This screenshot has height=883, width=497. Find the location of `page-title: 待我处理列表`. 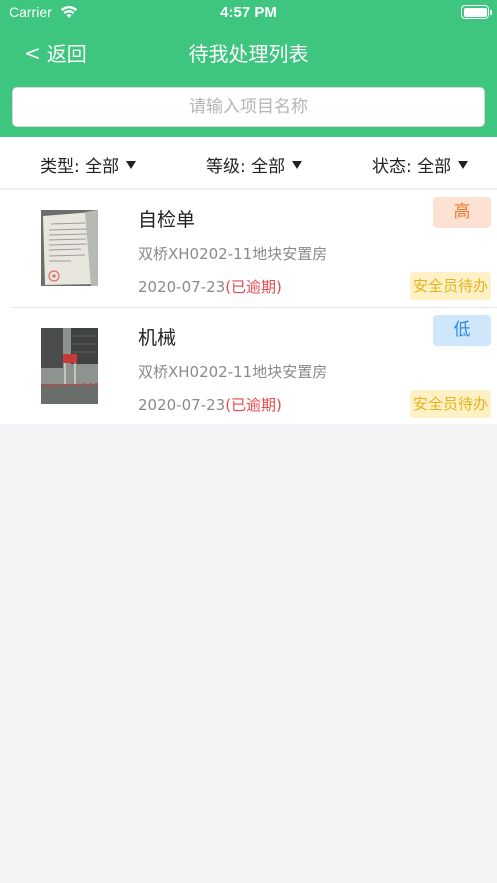

page-title: 待我处理列表 is located at coordinates (248, 54).